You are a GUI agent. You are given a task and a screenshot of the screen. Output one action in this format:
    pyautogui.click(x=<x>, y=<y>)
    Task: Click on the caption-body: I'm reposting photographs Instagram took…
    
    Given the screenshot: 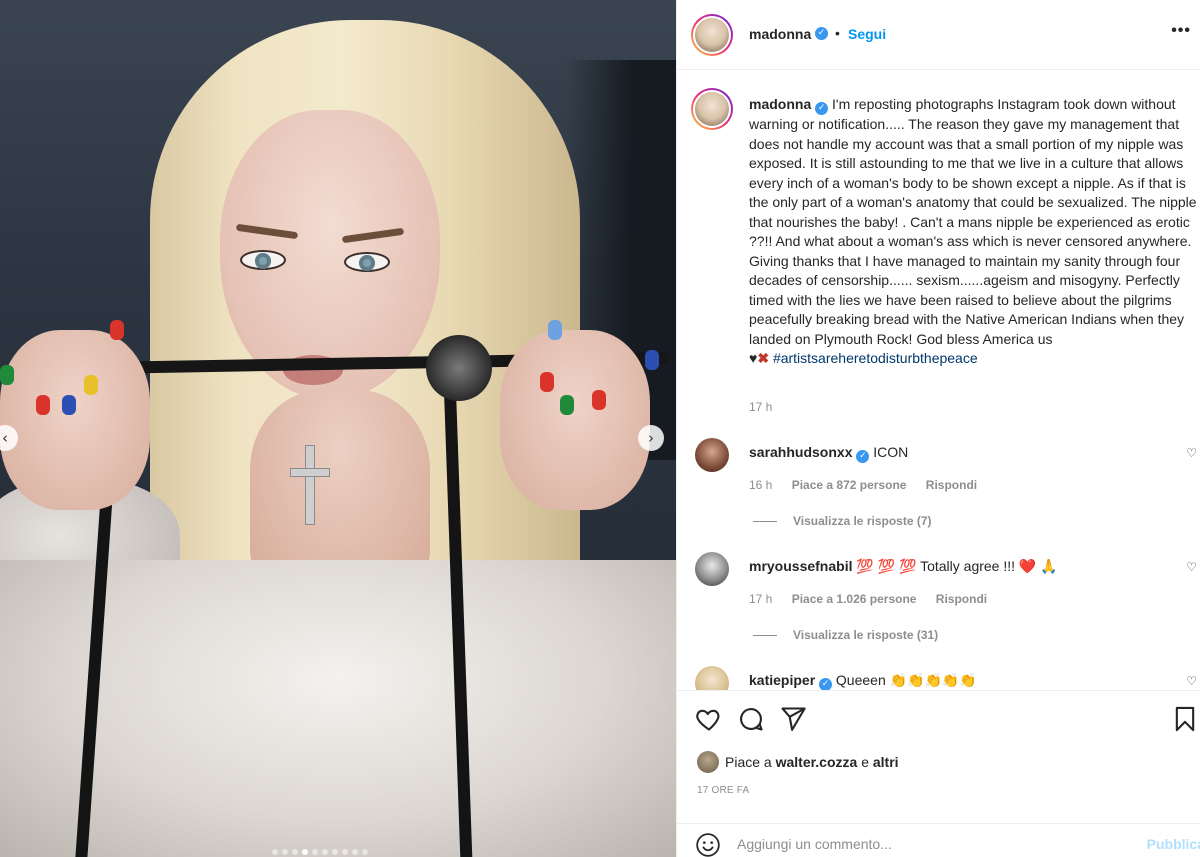 What is the action you would take?
    pyautogui.click(x=973, y=221)
    